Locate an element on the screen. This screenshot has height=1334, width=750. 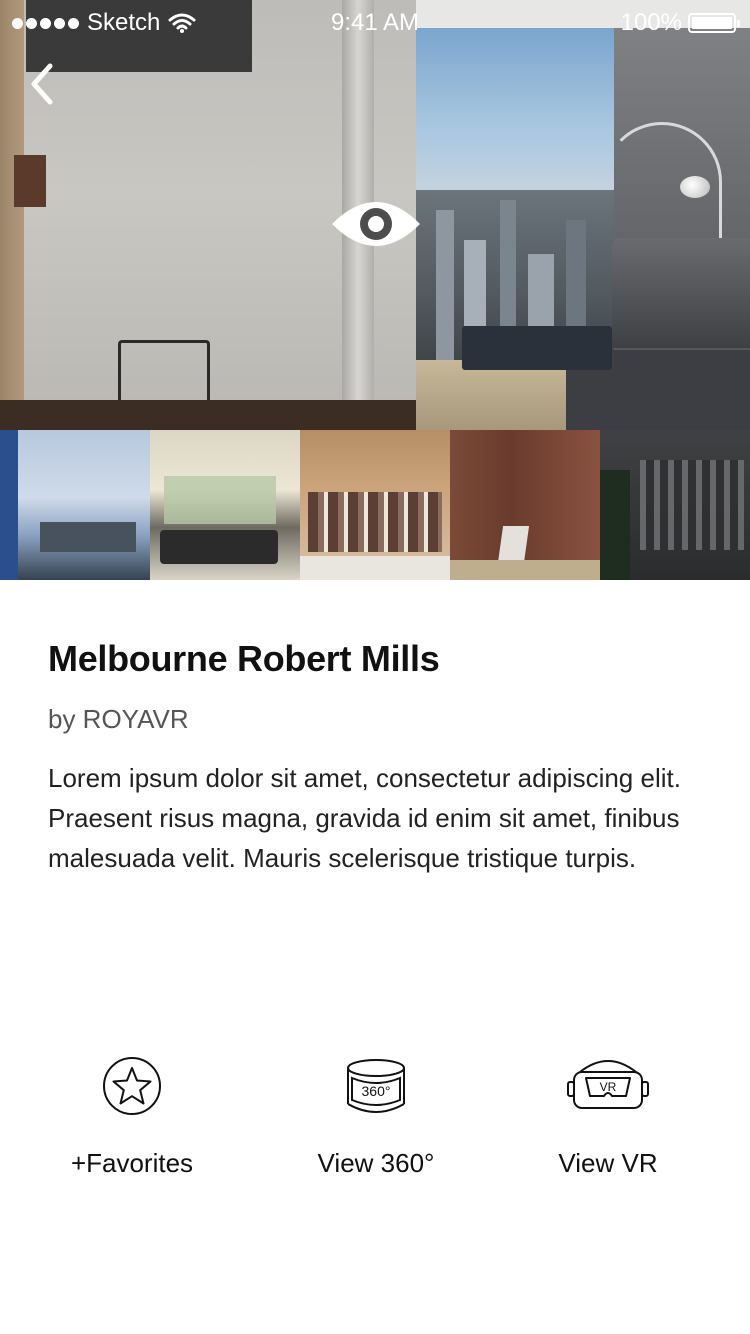
listing-title: Melbourne Robert Mills is located at coordinates (244, 658).